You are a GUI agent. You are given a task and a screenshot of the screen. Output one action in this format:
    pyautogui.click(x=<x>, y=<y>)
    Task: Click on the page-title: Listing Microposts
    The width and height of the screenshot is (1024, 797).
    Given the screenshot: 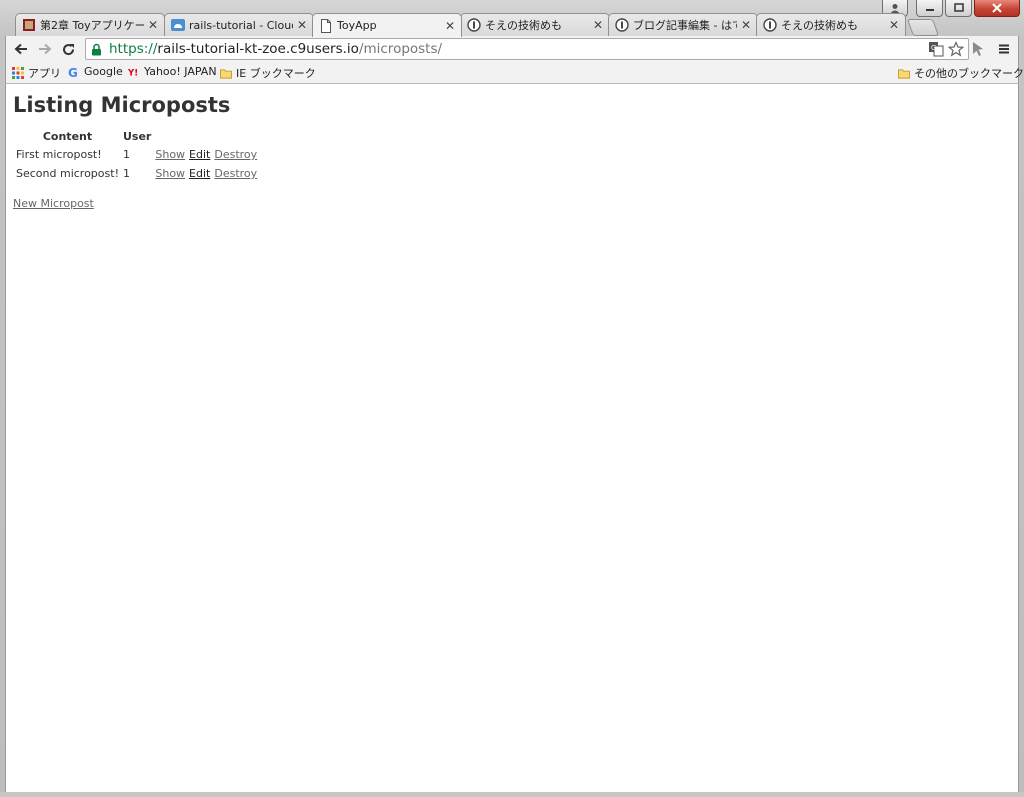 What is the action you would take?
    pyautogui.click(x=122, y=105)
    